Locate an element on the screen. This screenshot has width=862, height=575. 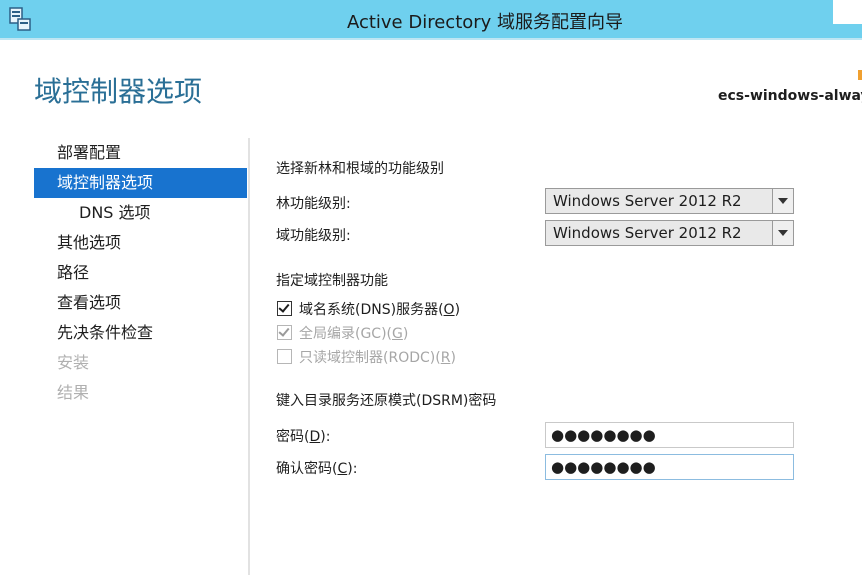
forest-level-select: Windows Server 2012 R2 is located at coordinates (669, 201).